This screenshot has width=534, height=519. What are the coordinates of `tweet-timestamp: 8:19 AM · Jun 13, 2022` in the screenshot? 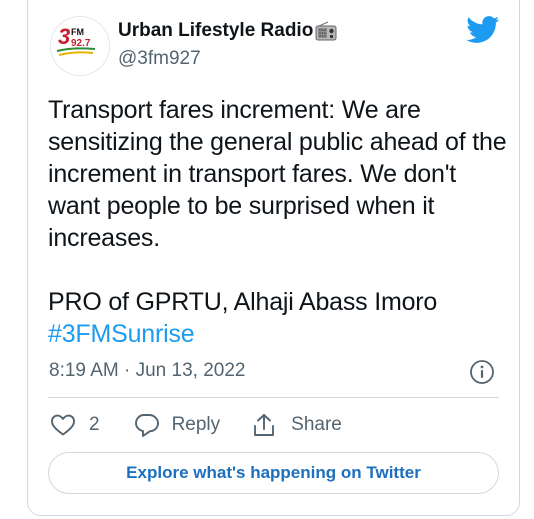 It's located at (147, 371).